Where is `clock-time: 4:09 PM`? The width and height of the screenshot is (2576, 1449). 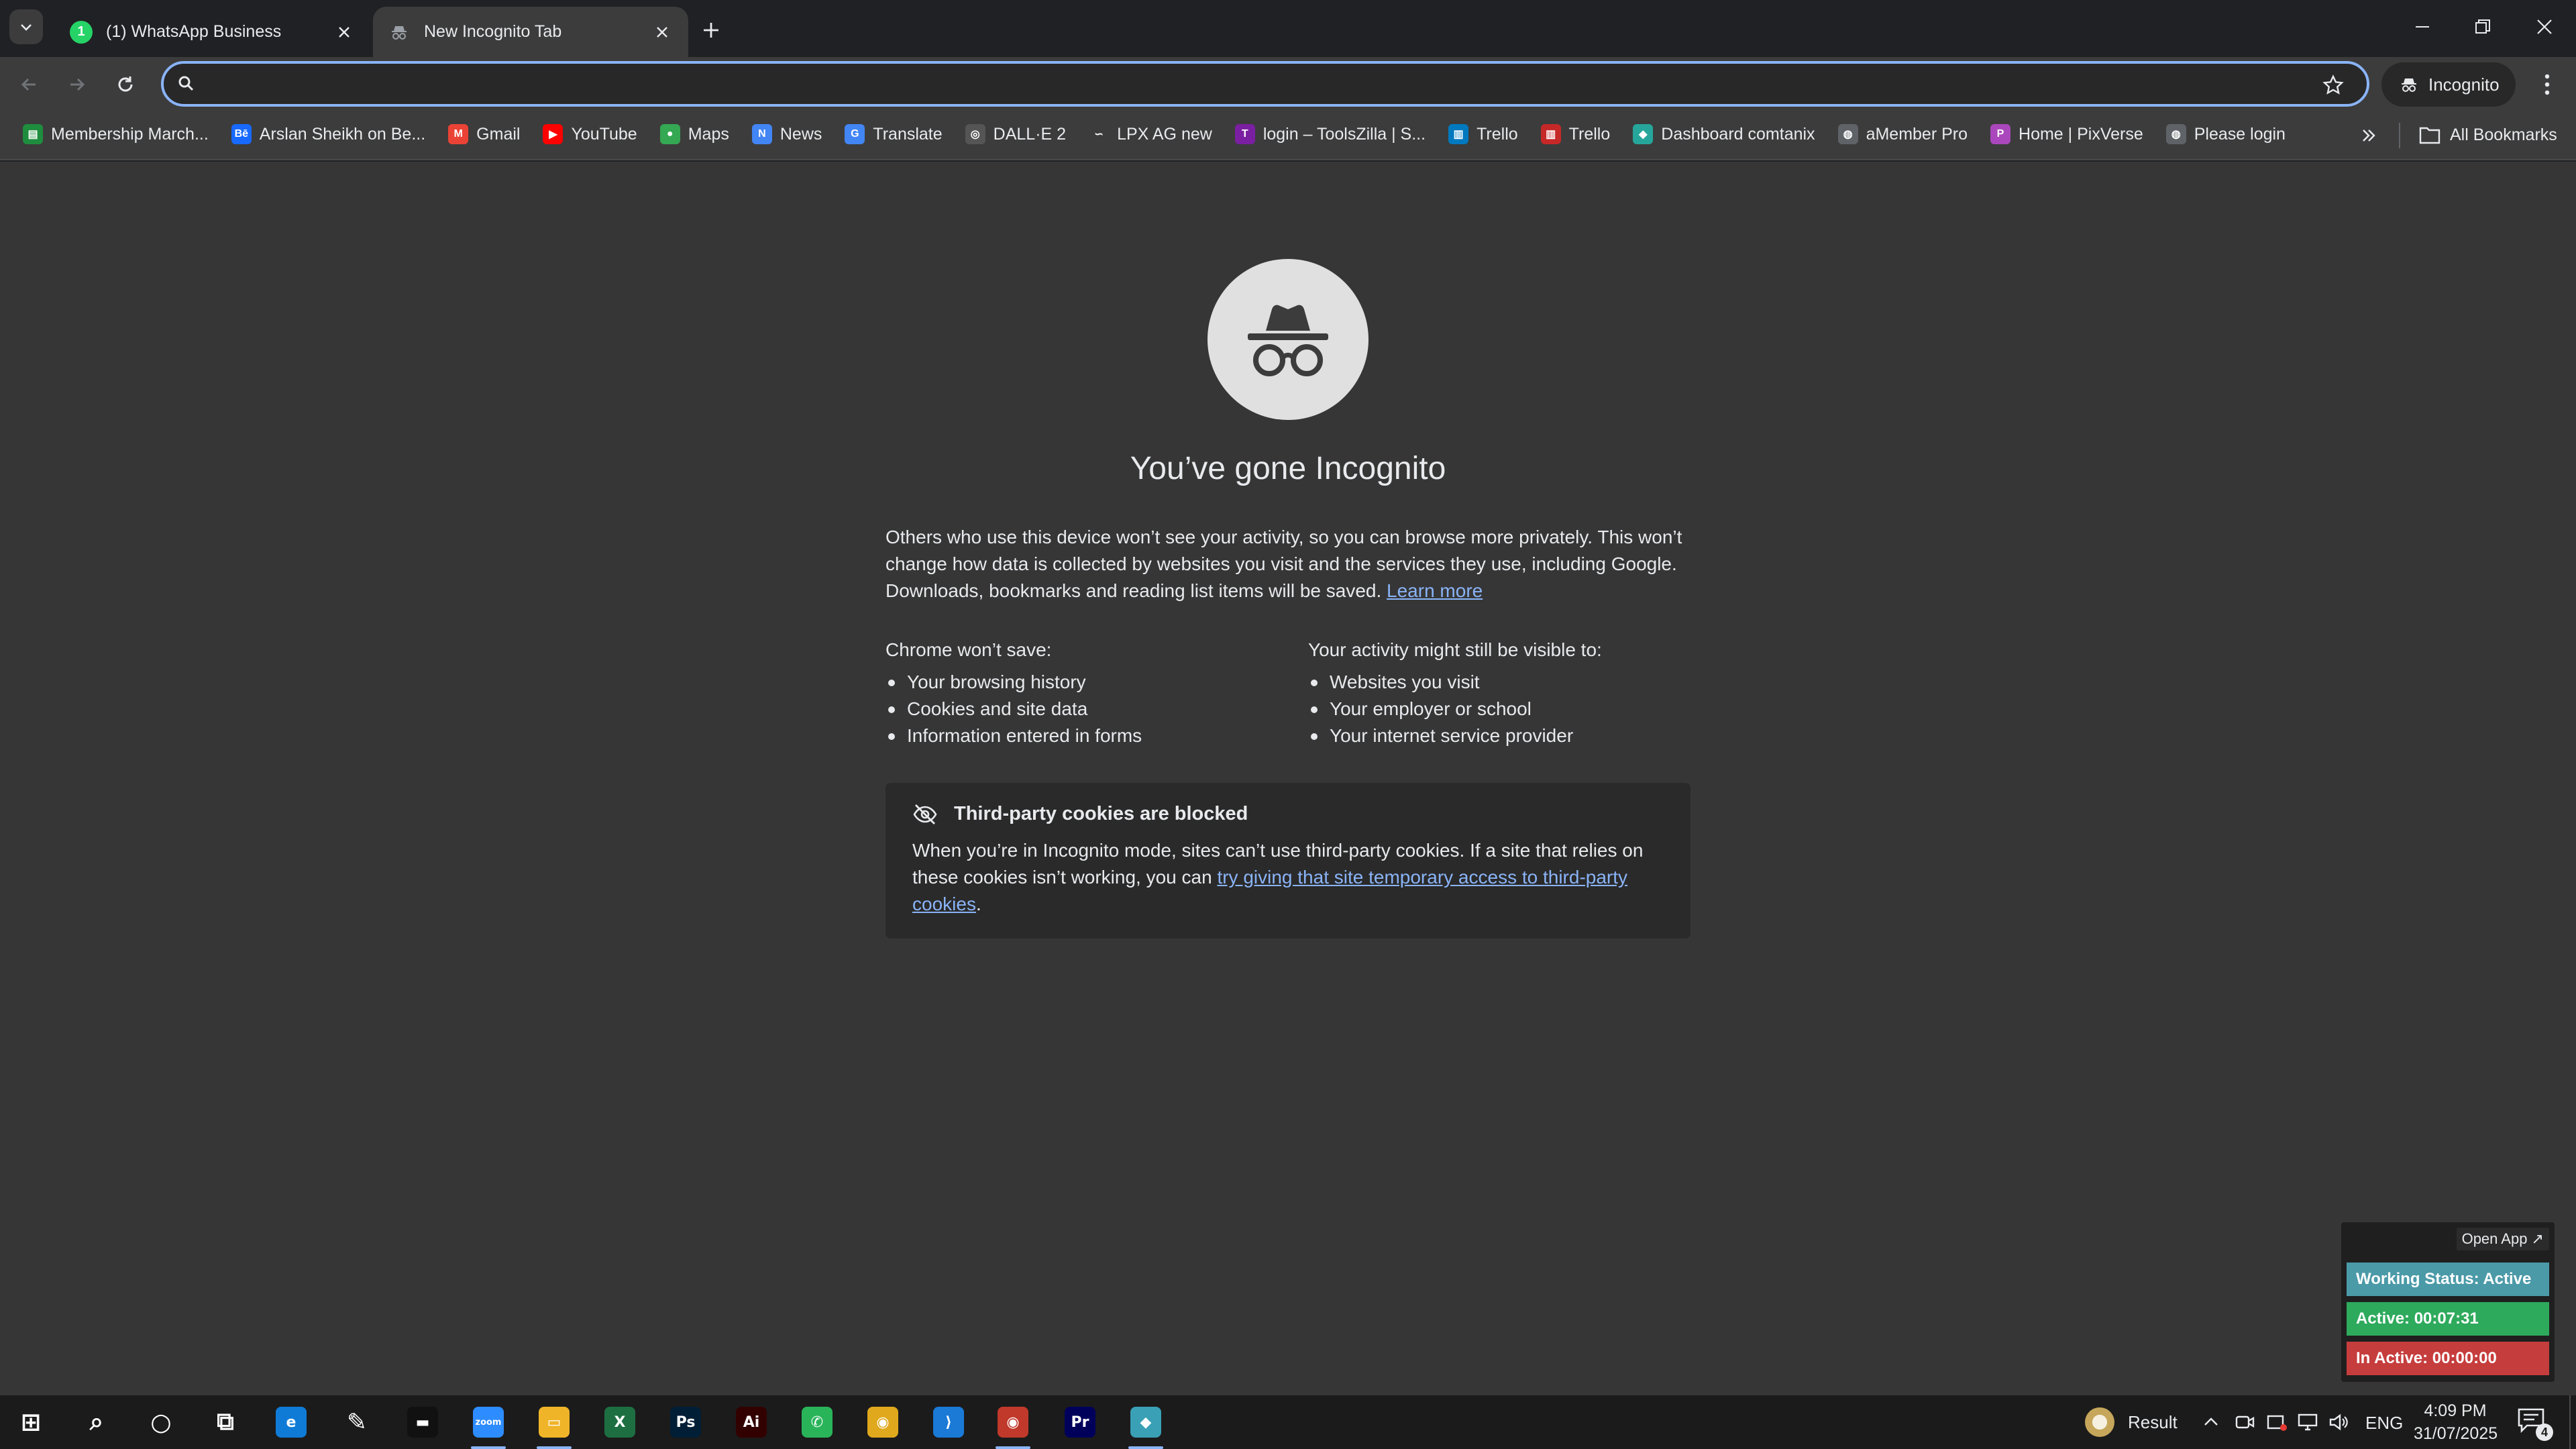 clock-time: 4:09 PM is located at coordinates (2455, 1410).